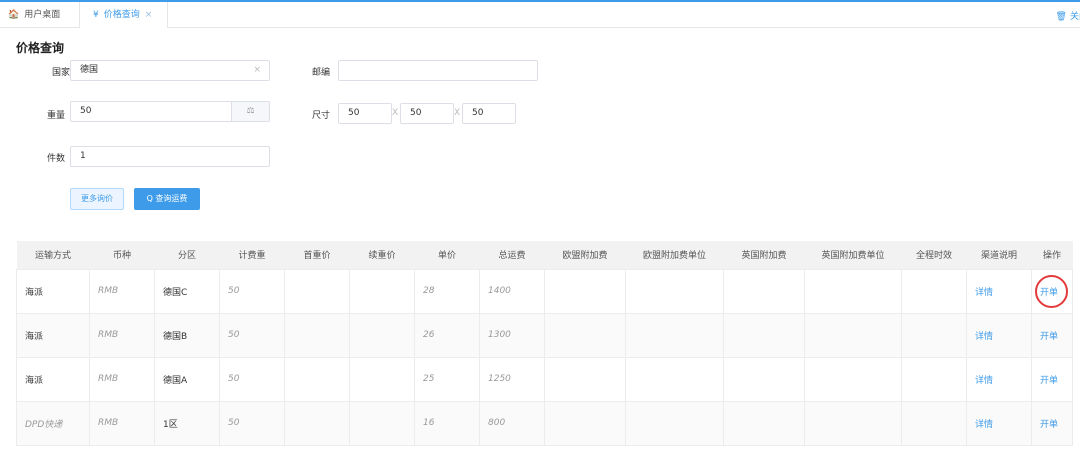  Describe the element at coordinates (250, 111) in the screenshot. I see `scale-icon: ⚖` at that location.